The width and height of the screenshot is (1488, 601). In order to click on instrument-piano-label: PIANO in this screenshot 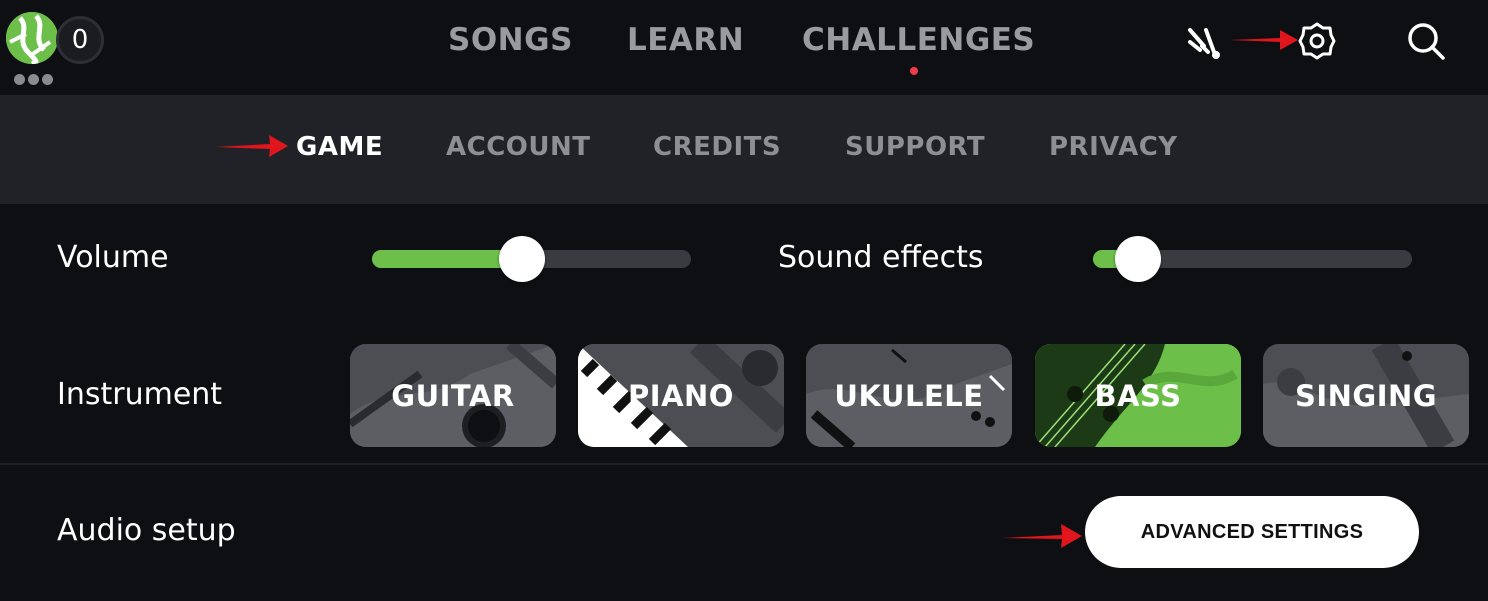, I will do `click(681, 395)`.